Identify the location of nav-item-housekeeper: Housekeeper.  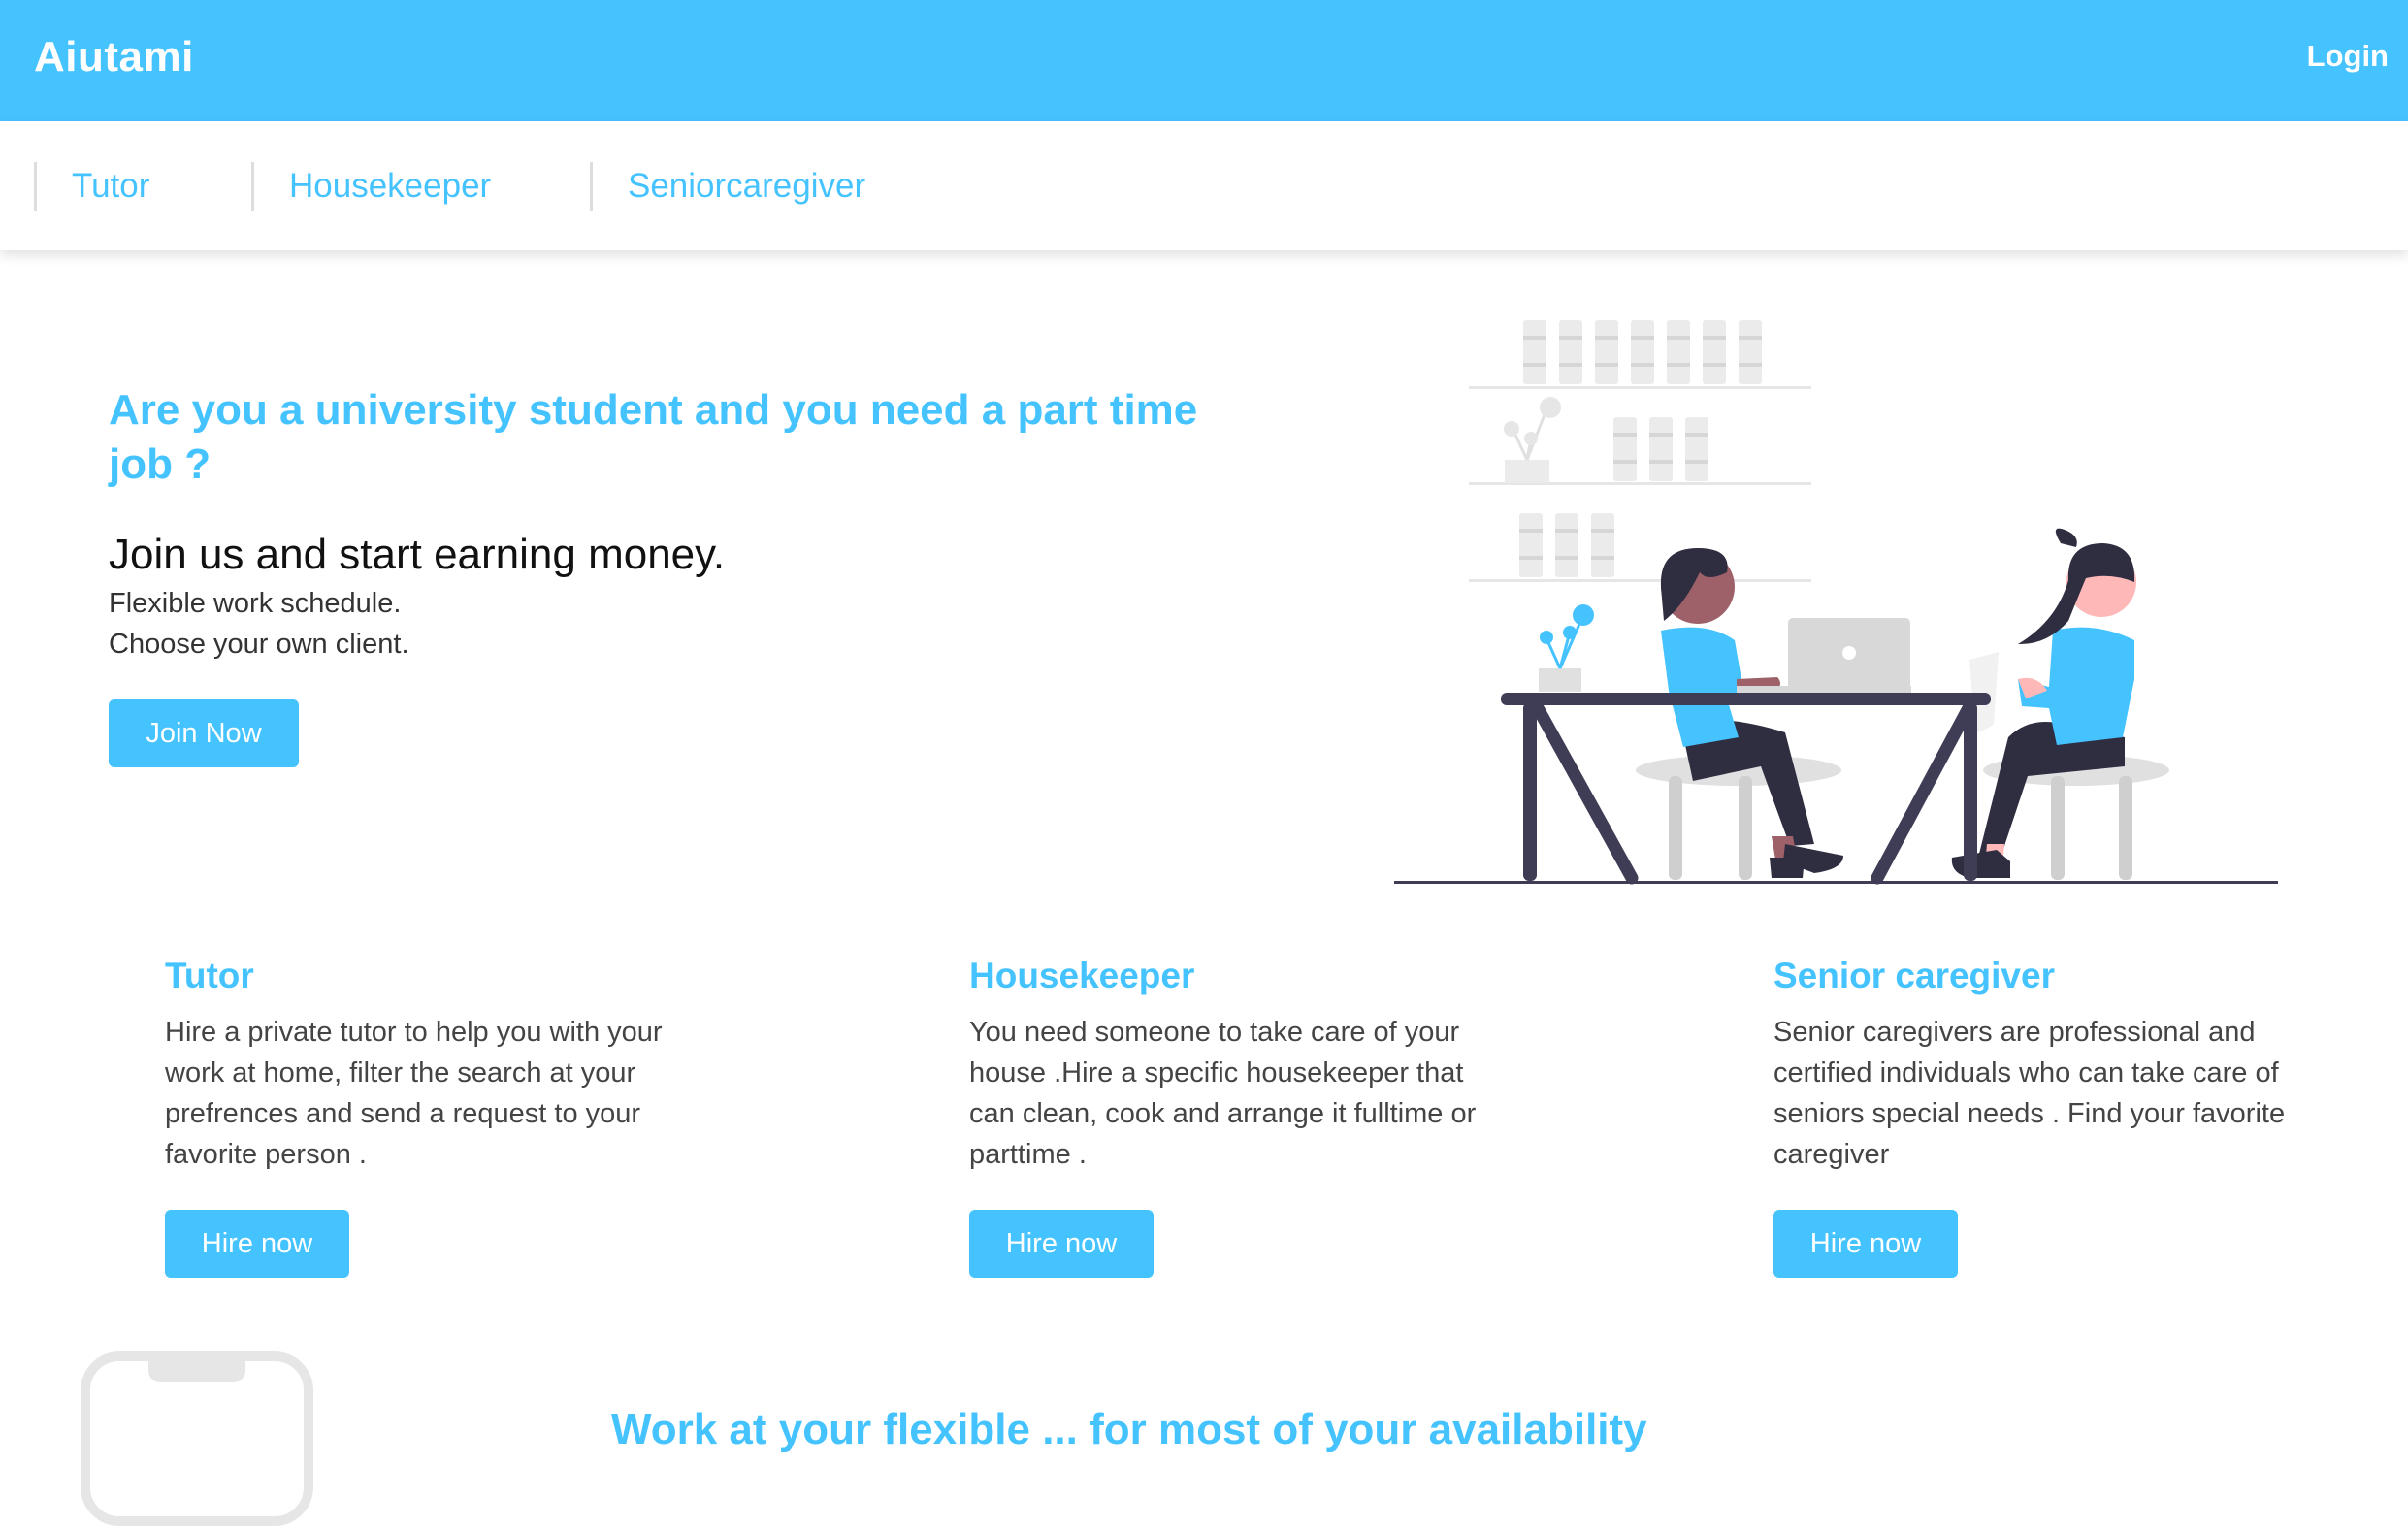
(371, 186).